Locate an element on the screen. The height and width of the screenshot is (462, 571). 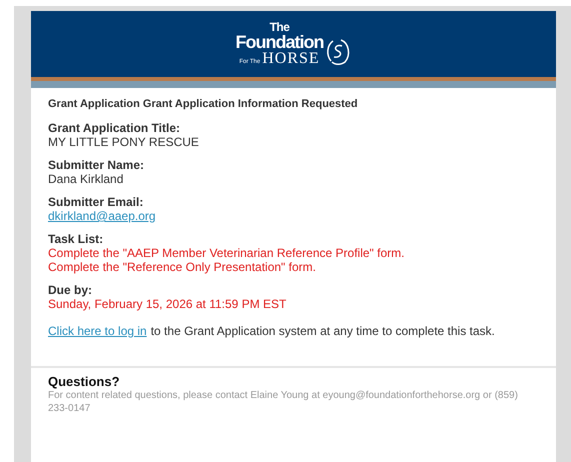
logo-text: The is located at coordinates (280, 27).